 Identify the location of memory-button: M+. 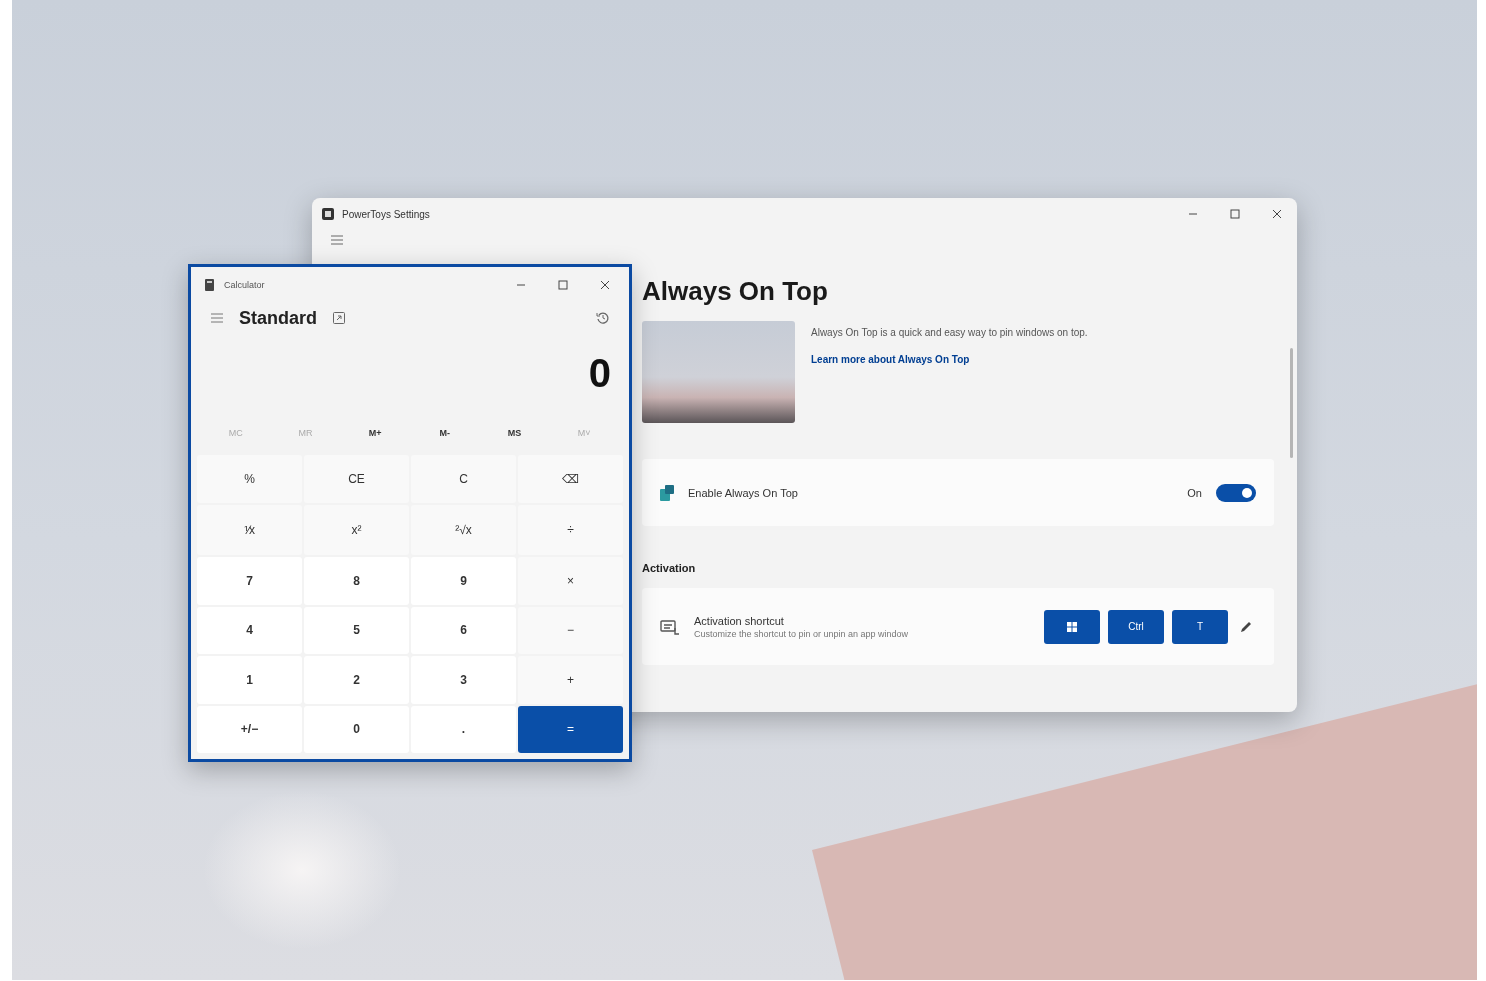
(375, 433).